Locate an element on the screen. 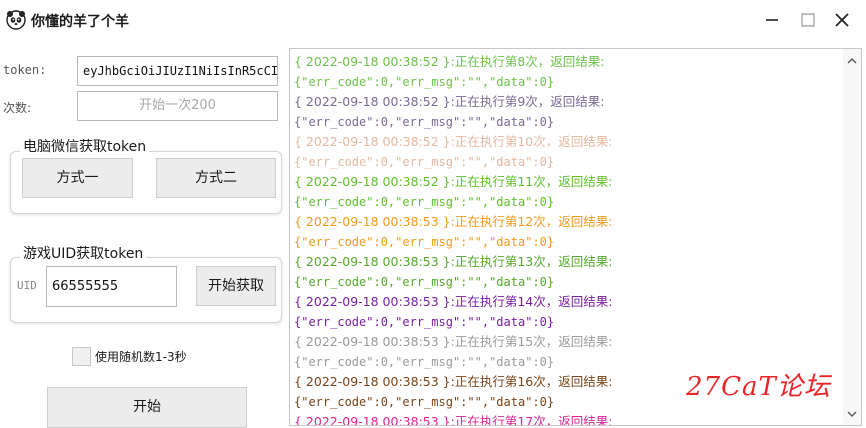 This screenshot has height=428, width=866. count-input: 开始一次200 is located at coordinates (177, 106).